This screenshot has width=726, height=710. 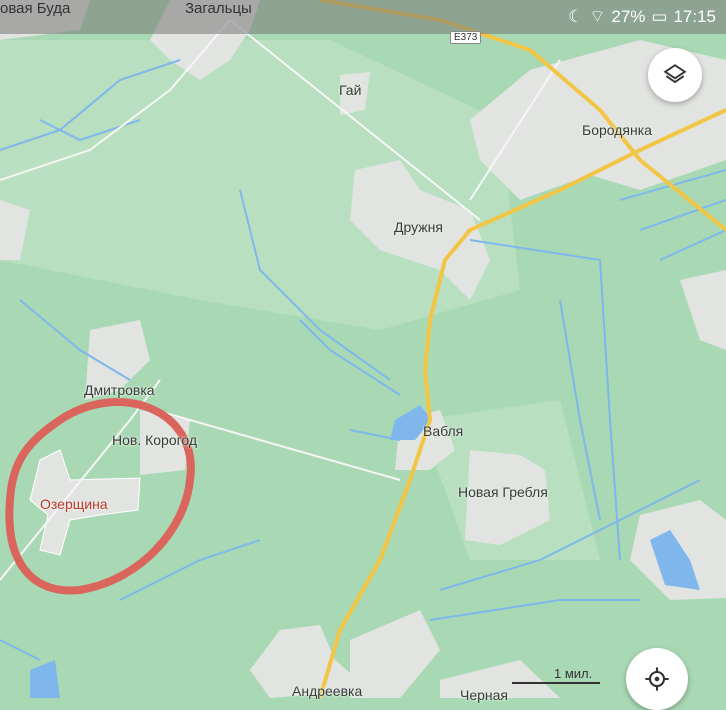 What do you see at coordinates (35, 8) in the screenshot?
I see `status-place-1: овая Буда` at bounding box center [35, 8].